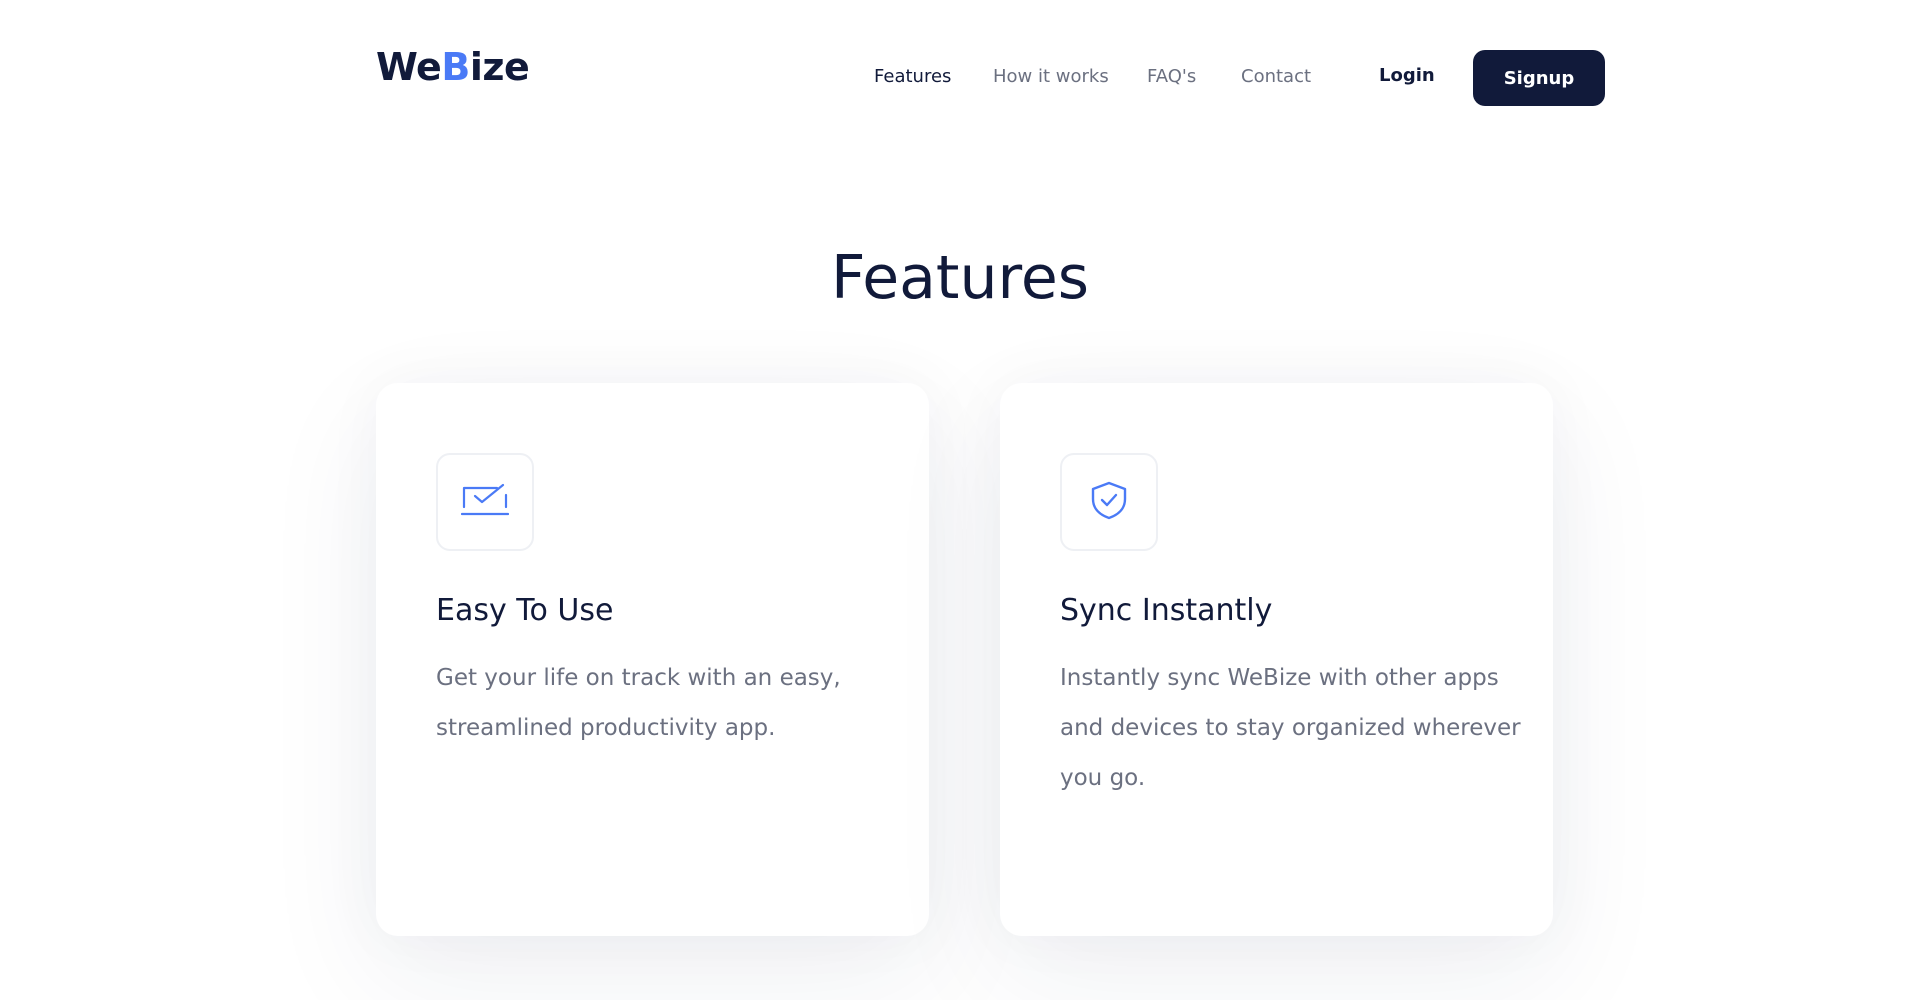  I want to click on nav-link-how-it-works: How it works, so click(1051, 76).